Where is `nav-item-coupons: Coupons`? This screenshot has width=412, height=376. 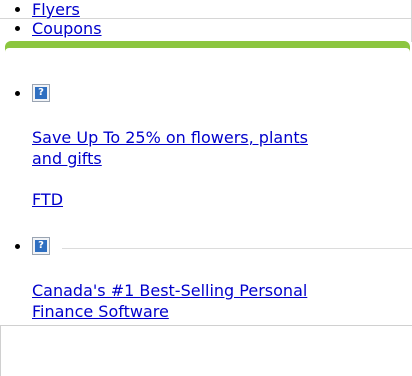
nav-item-coupons: Coupons is located at coordinates (67, 28).